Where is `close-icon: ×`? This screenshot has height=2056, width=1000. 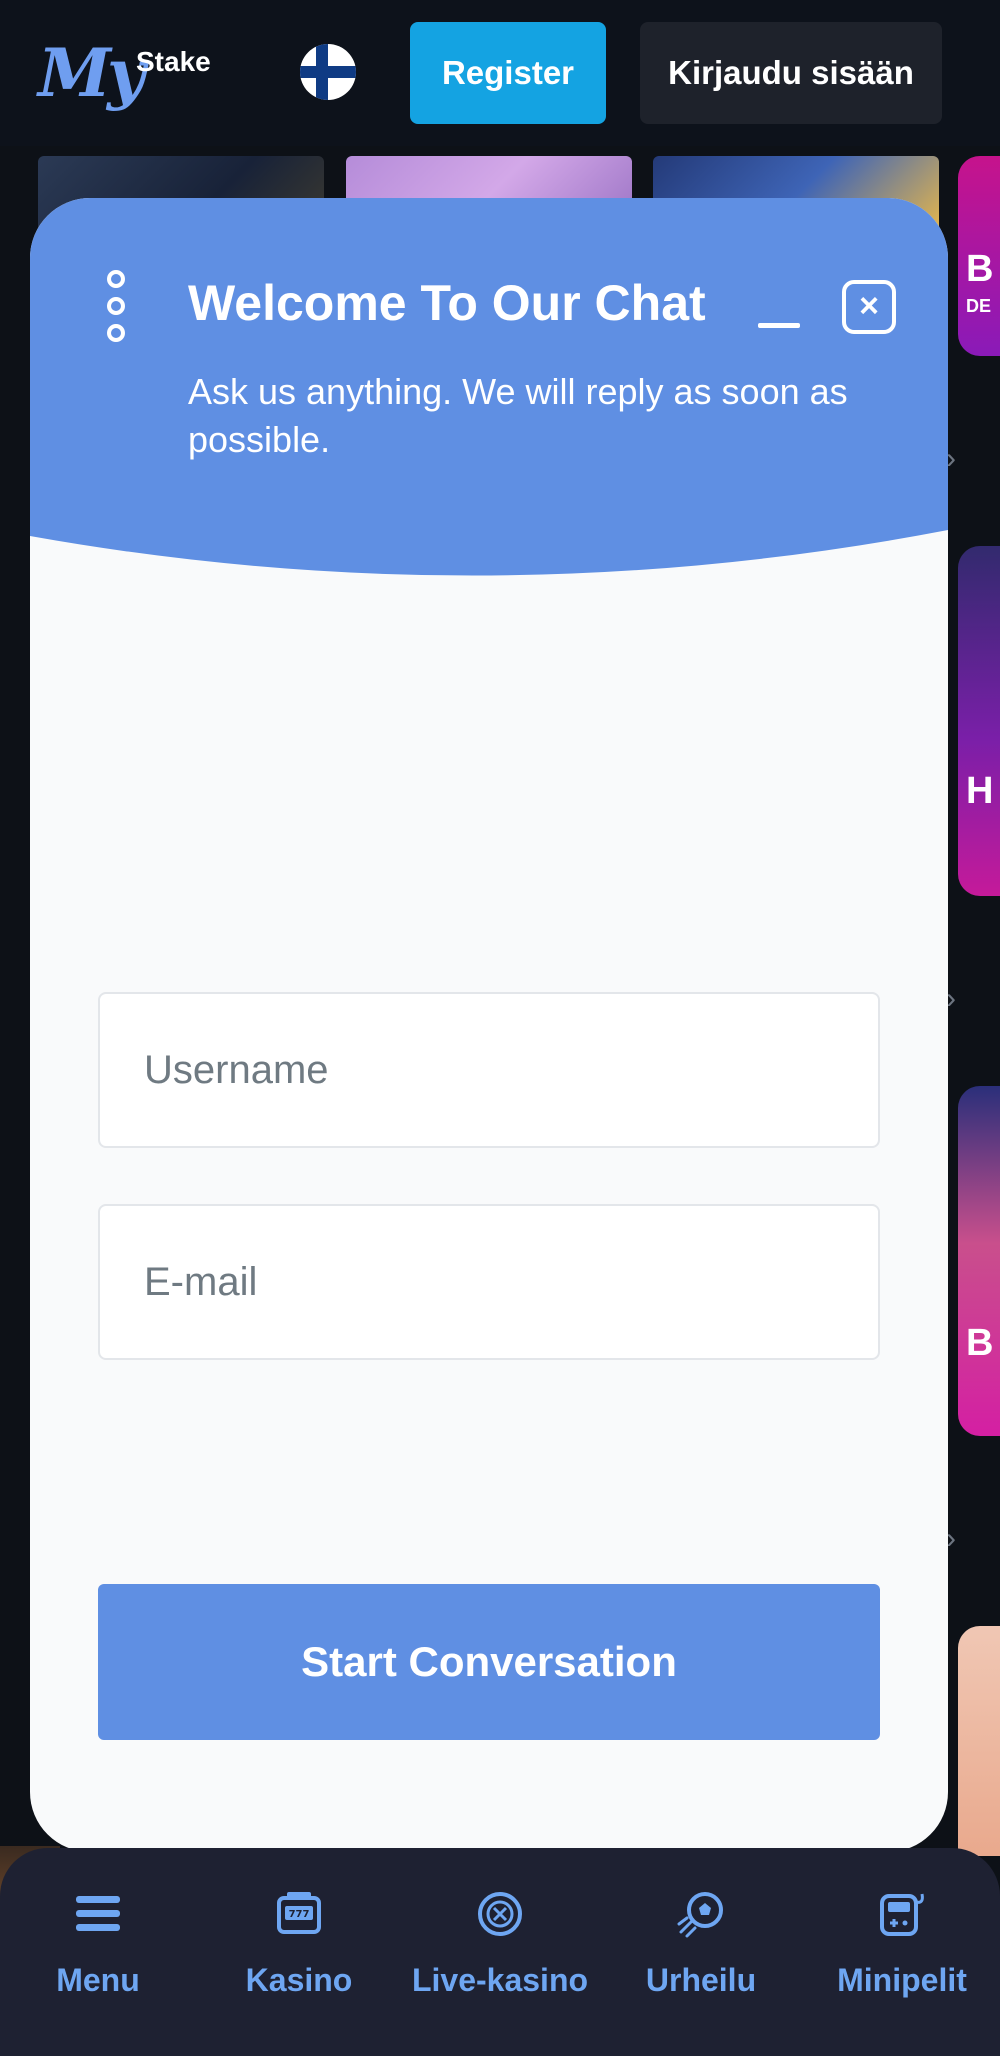 close-icon: × is located at coordinates (869, 307).